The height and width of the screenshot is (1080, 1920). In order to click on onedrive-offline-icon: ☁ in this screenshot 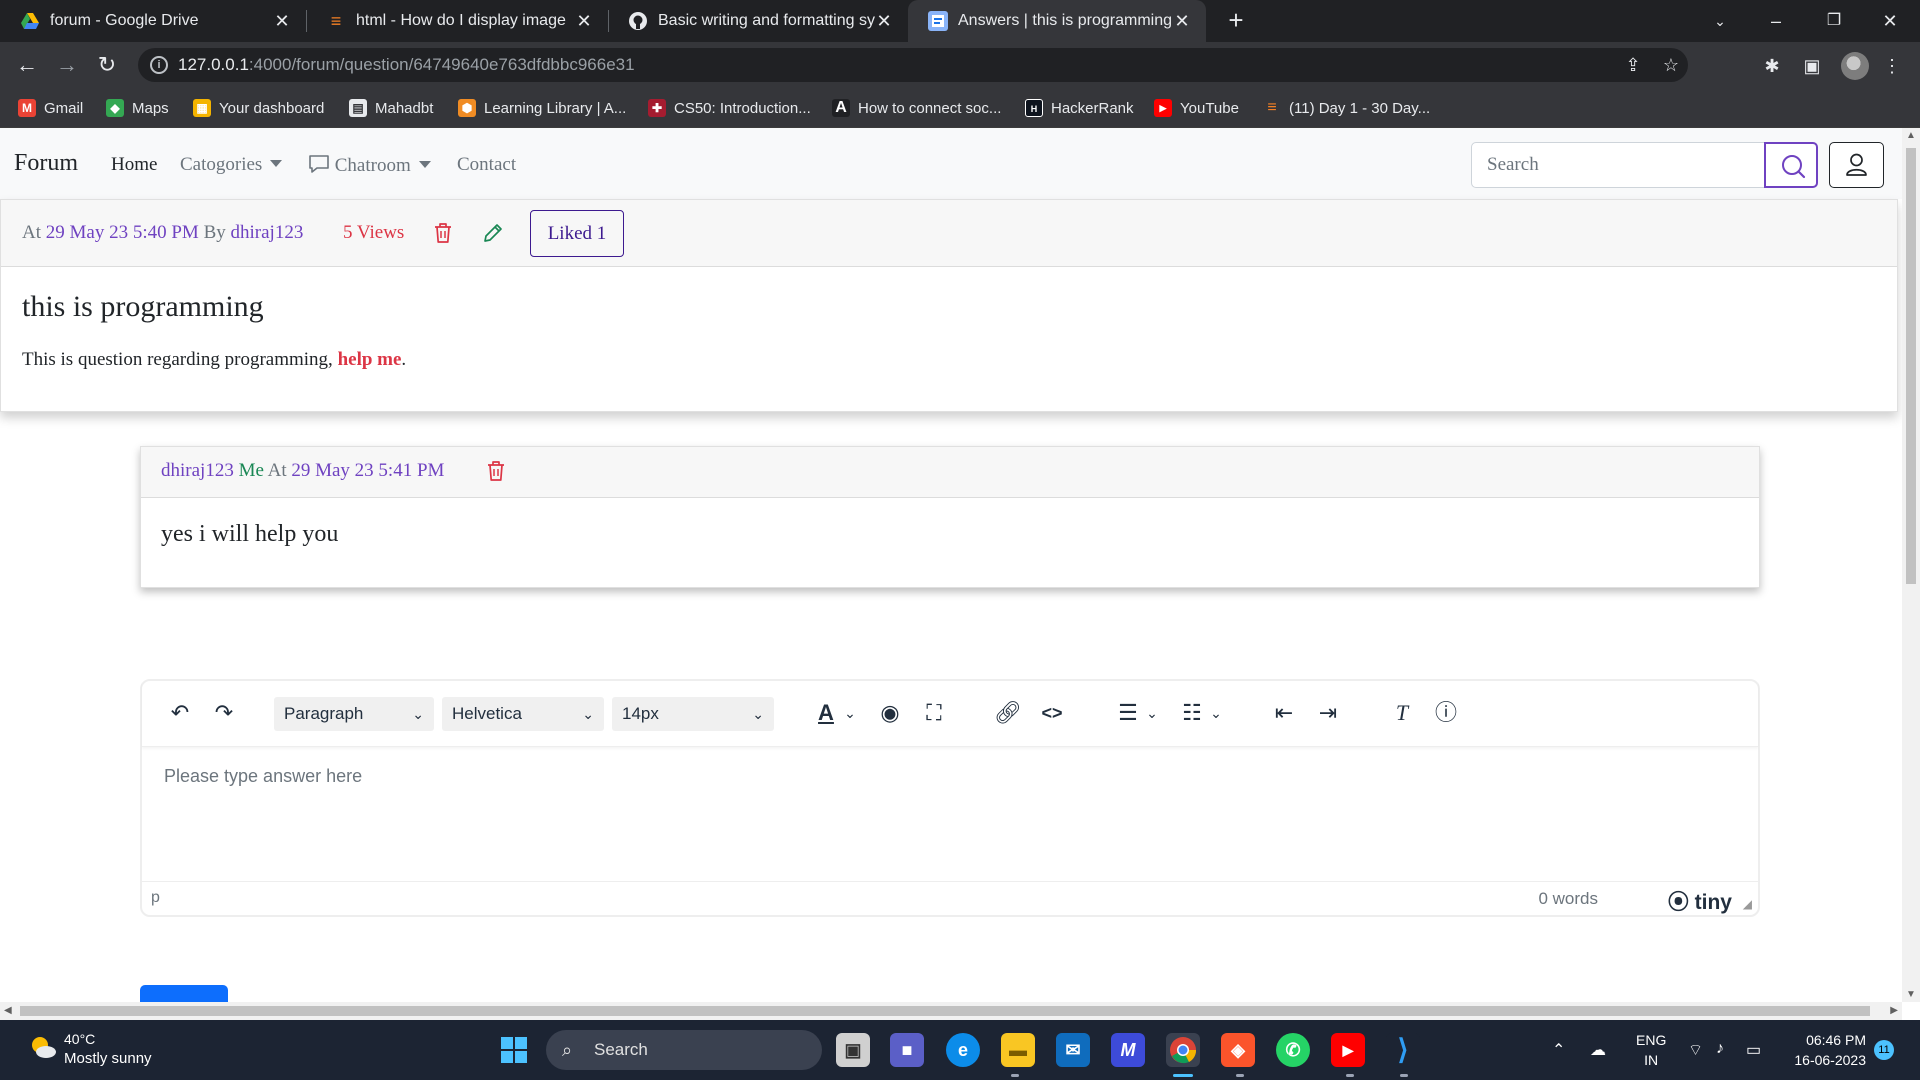, I will do `click(1598, 1050)`.